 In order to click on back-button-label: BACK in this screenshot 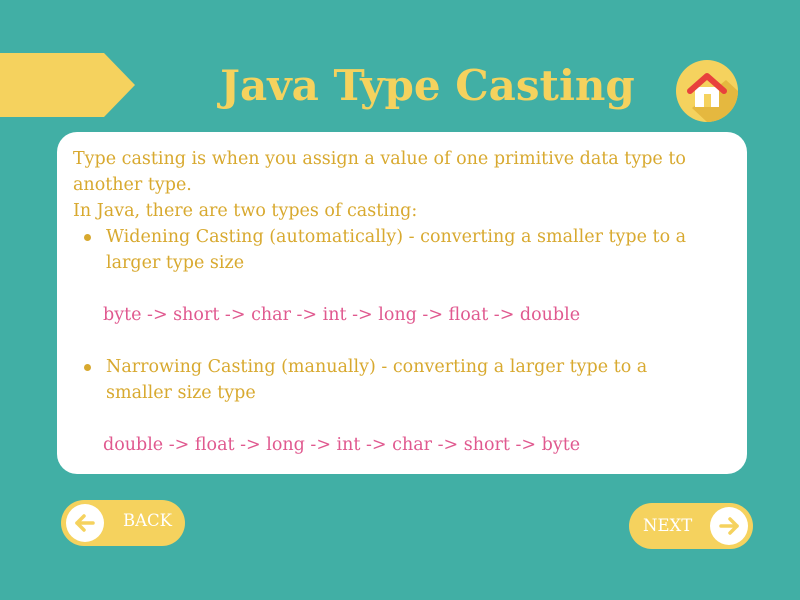, I will do `click(147, 520)`.